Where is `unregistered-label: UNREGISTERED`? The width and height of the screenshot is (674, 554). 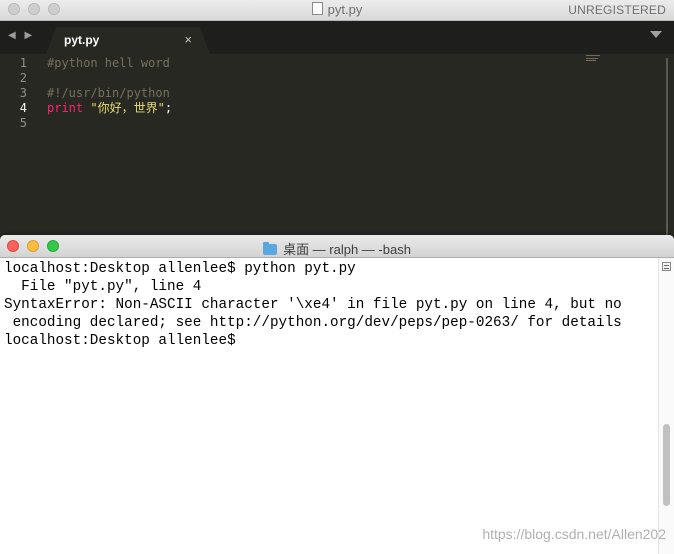
unregistered-label: UNREGISTERED is located at coordinates (617, 10).